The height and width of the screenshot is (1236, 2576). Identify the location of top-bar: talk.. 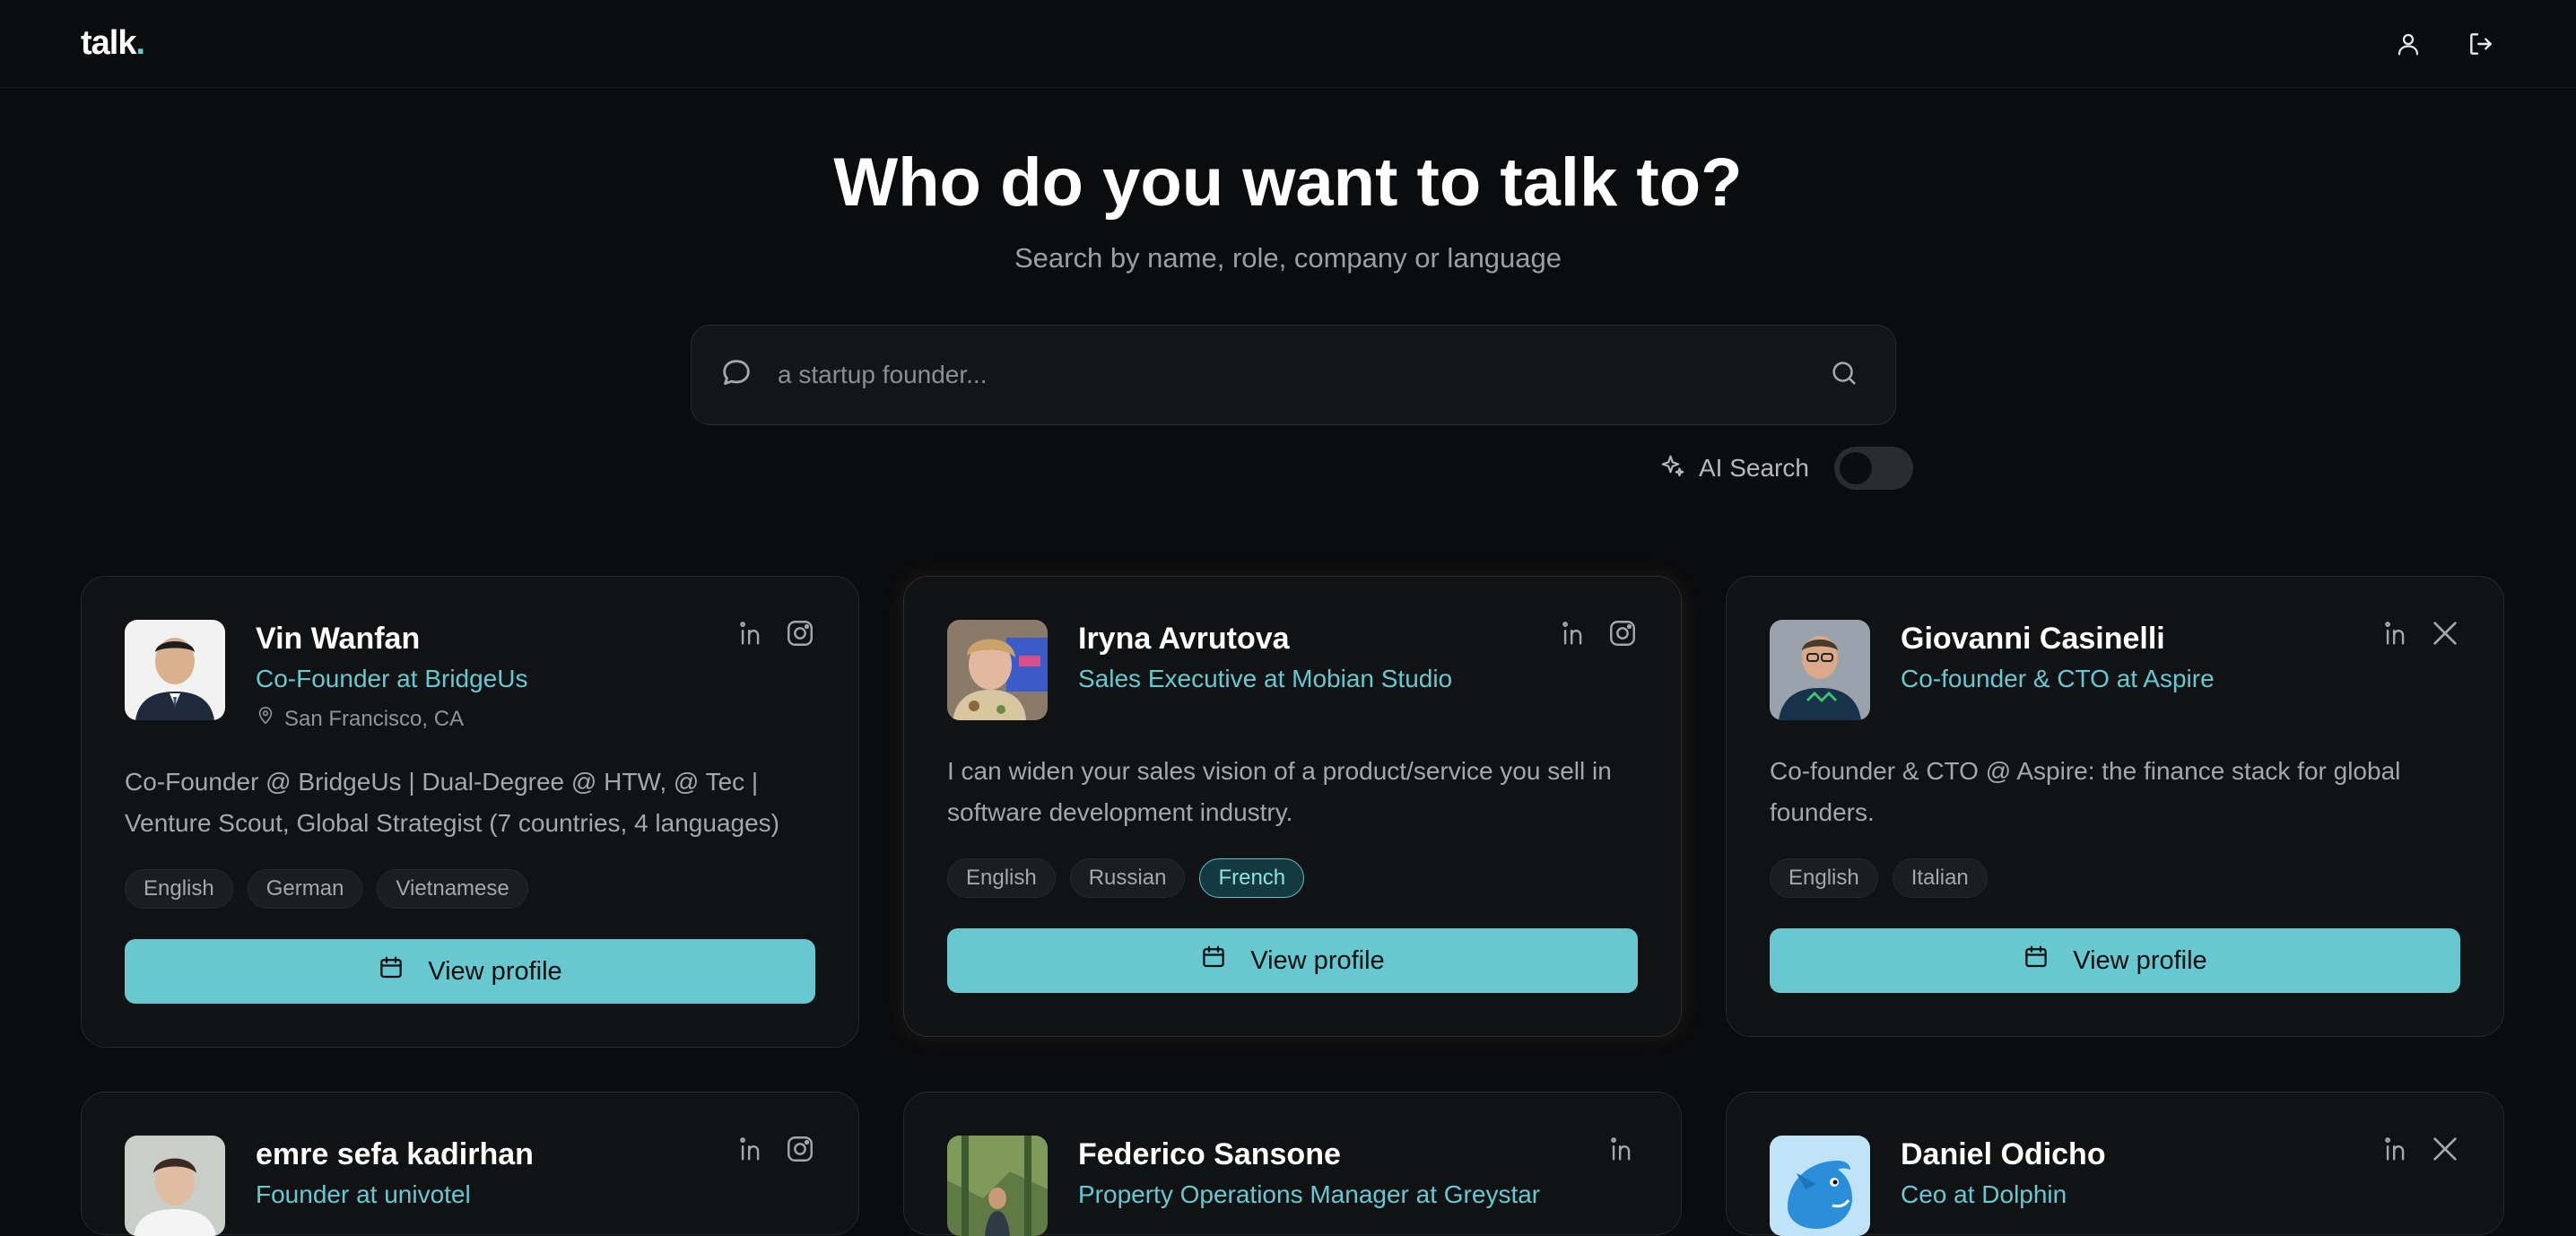
(1288, 44).